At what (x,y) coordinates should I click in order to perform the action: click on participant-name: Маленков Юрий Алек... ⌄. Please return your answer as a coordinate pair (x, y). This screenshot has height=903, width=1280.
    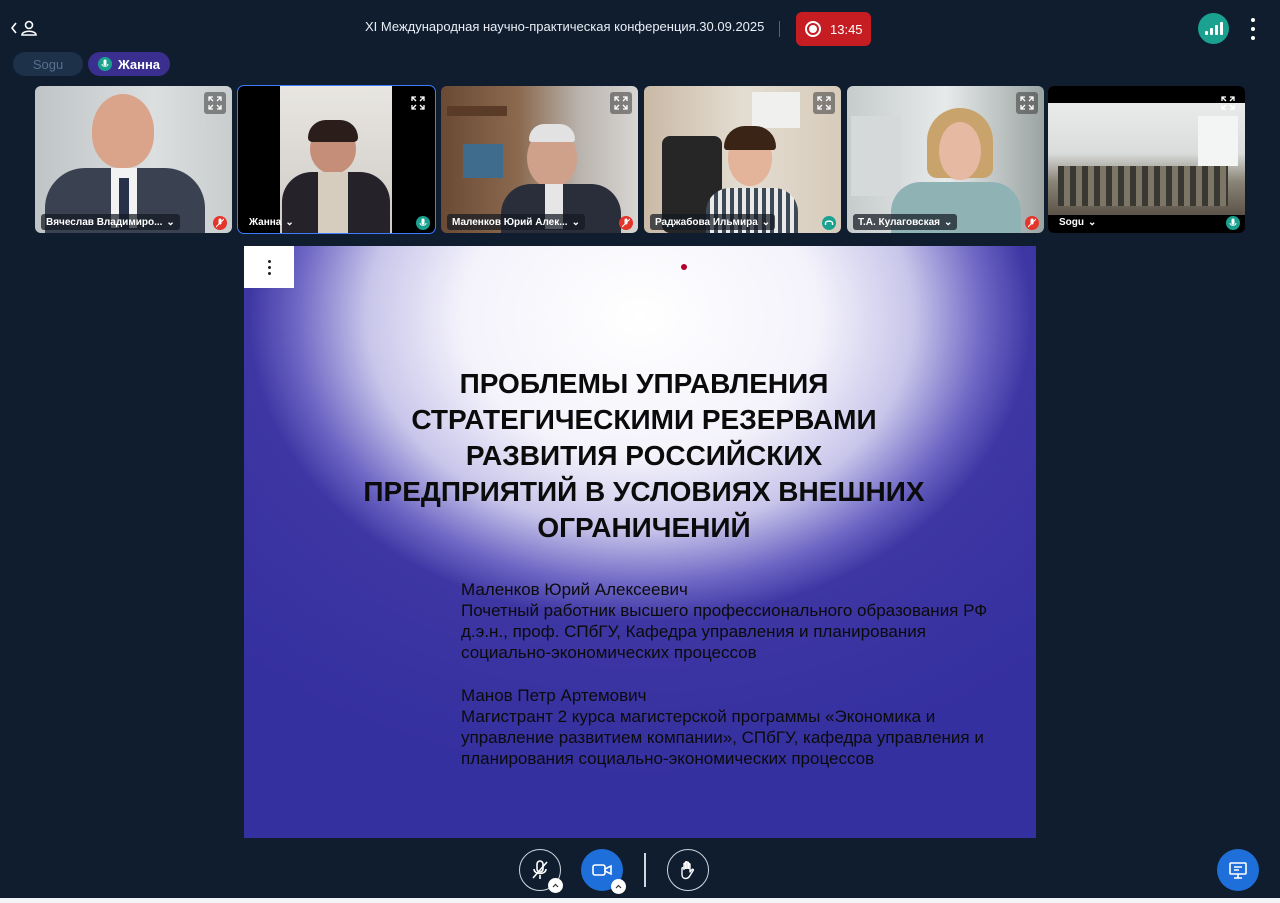
    Looking at the image, I should click on (516, 222).